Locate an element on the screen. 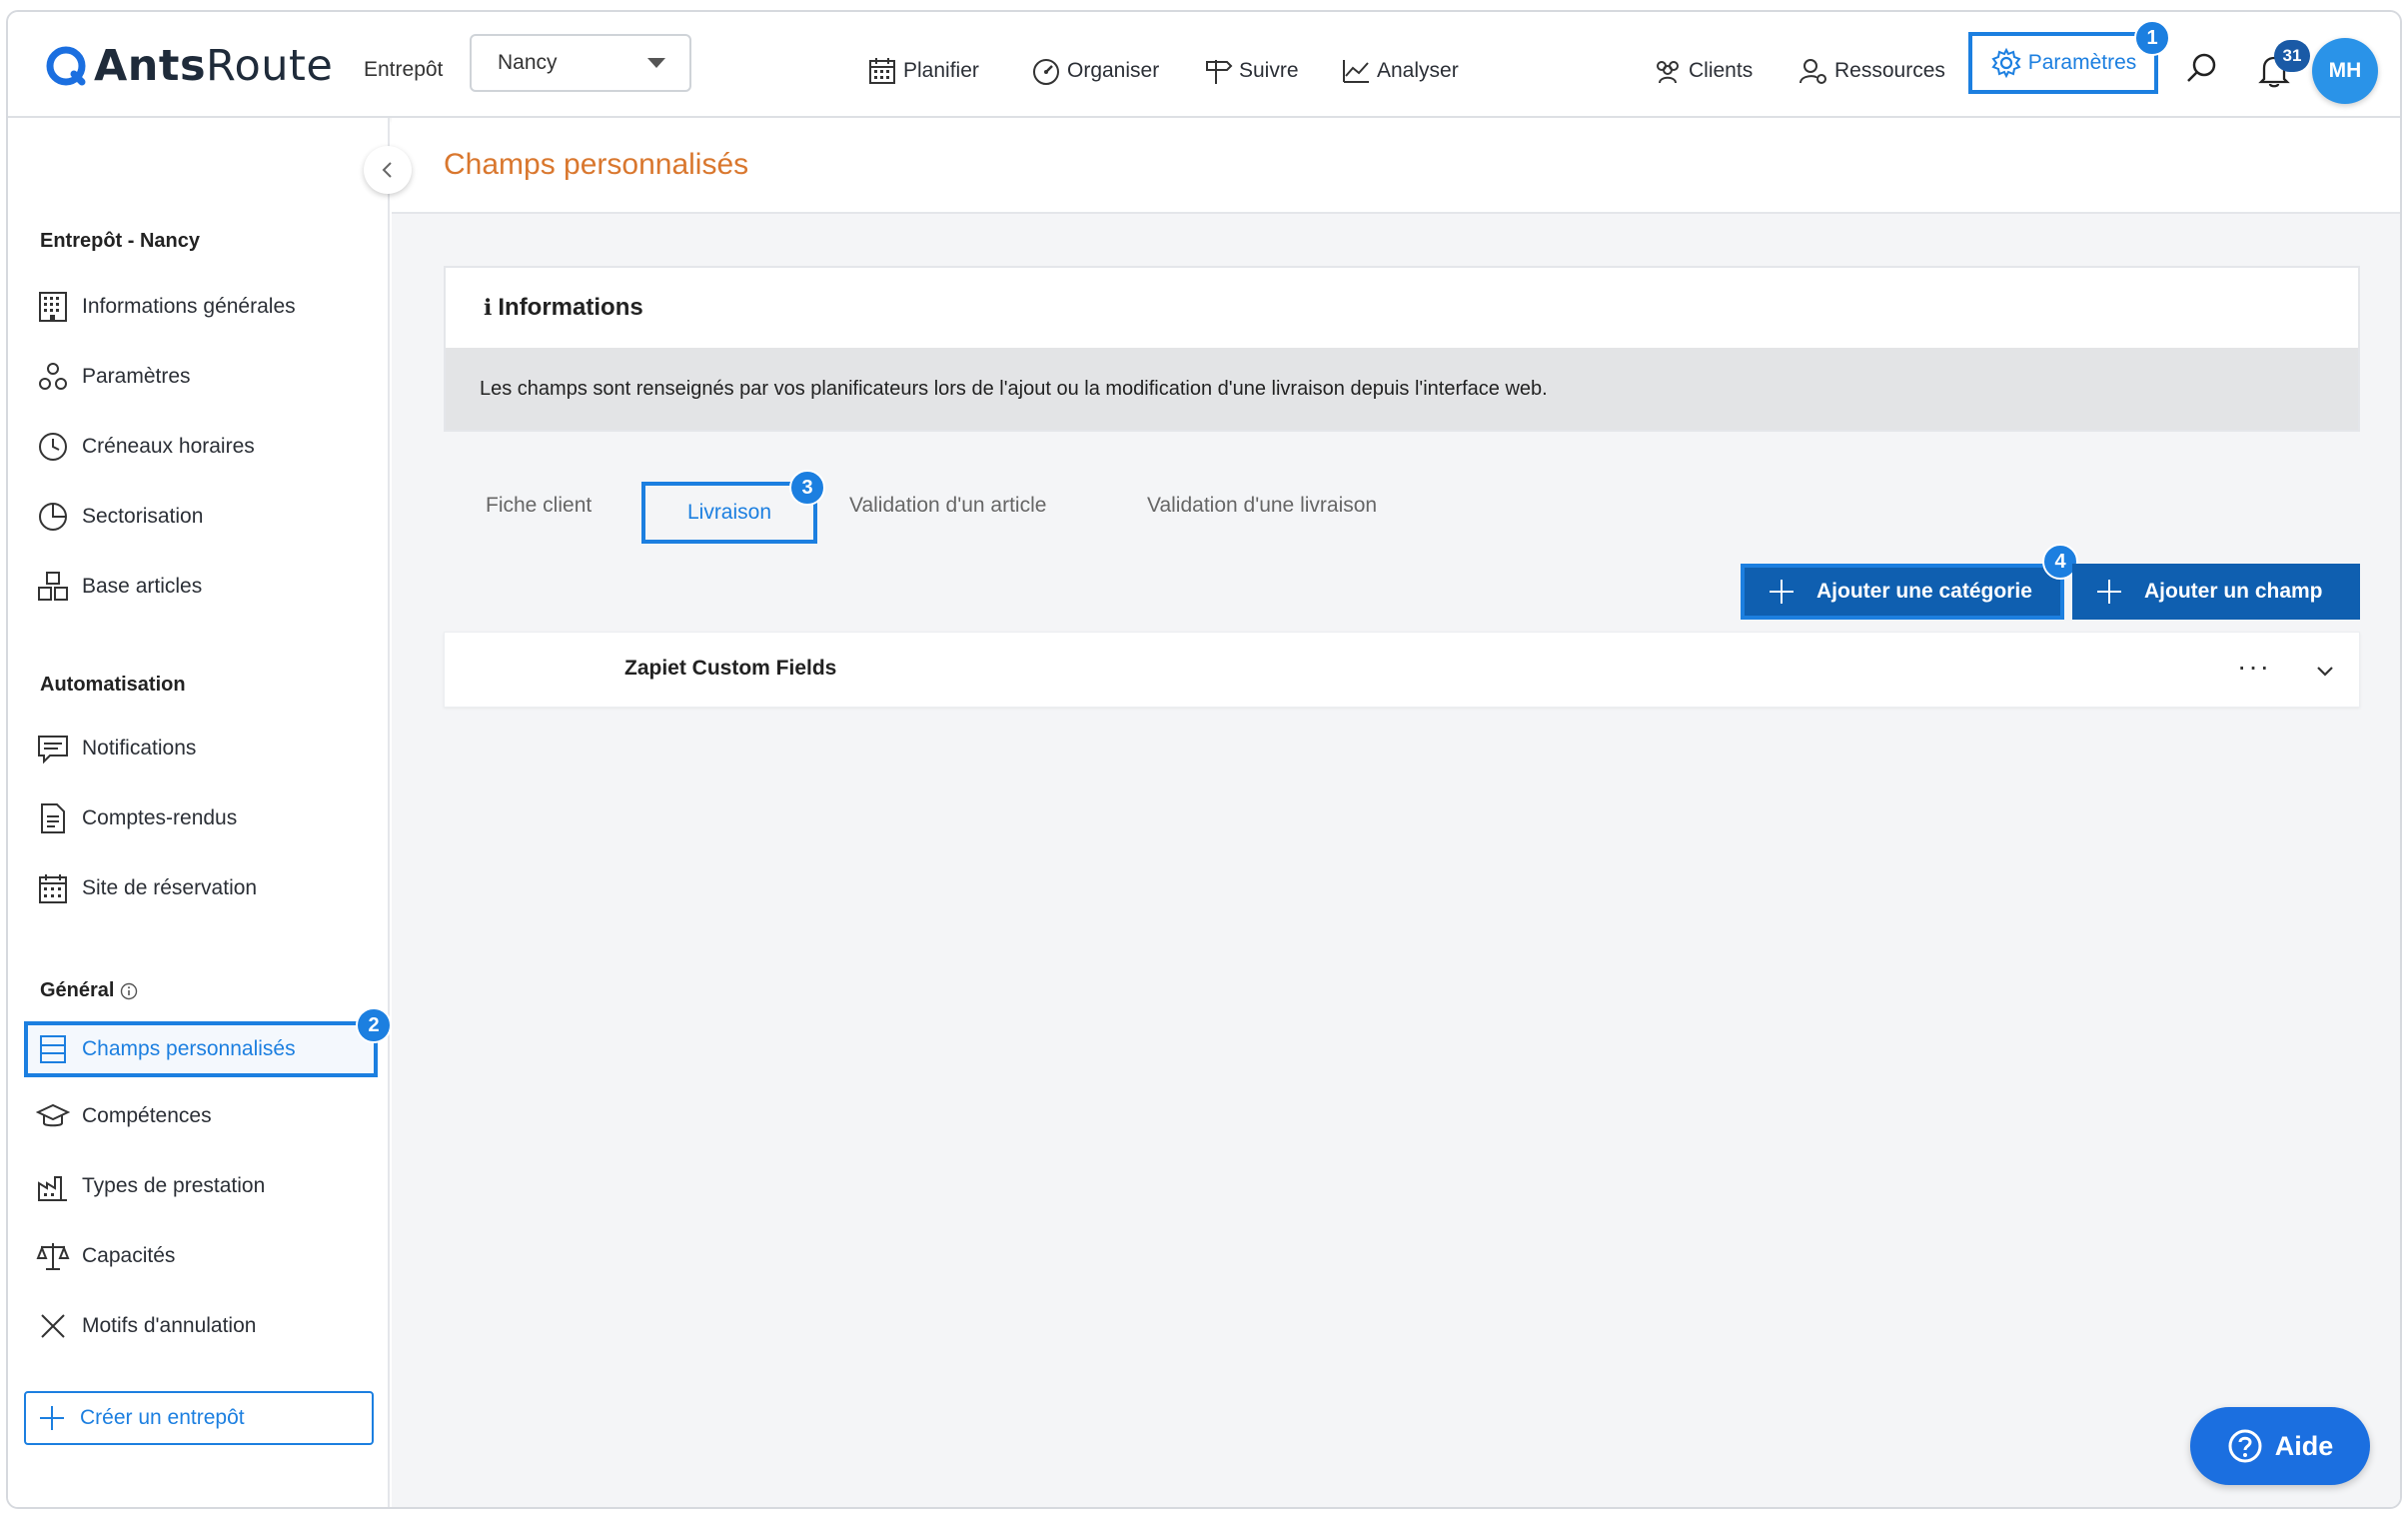 The width and height of the screenshot is (2408, 1516). gauge-icon is located at coordinates (1046, 72).